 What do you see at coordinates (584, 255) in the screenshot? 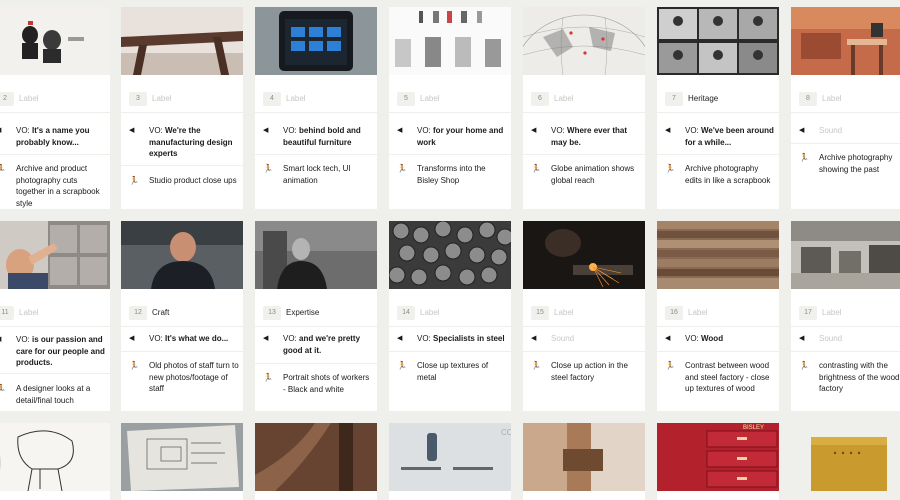
I see `thumb-grinding-sparks` at bounding box center [584, 255].